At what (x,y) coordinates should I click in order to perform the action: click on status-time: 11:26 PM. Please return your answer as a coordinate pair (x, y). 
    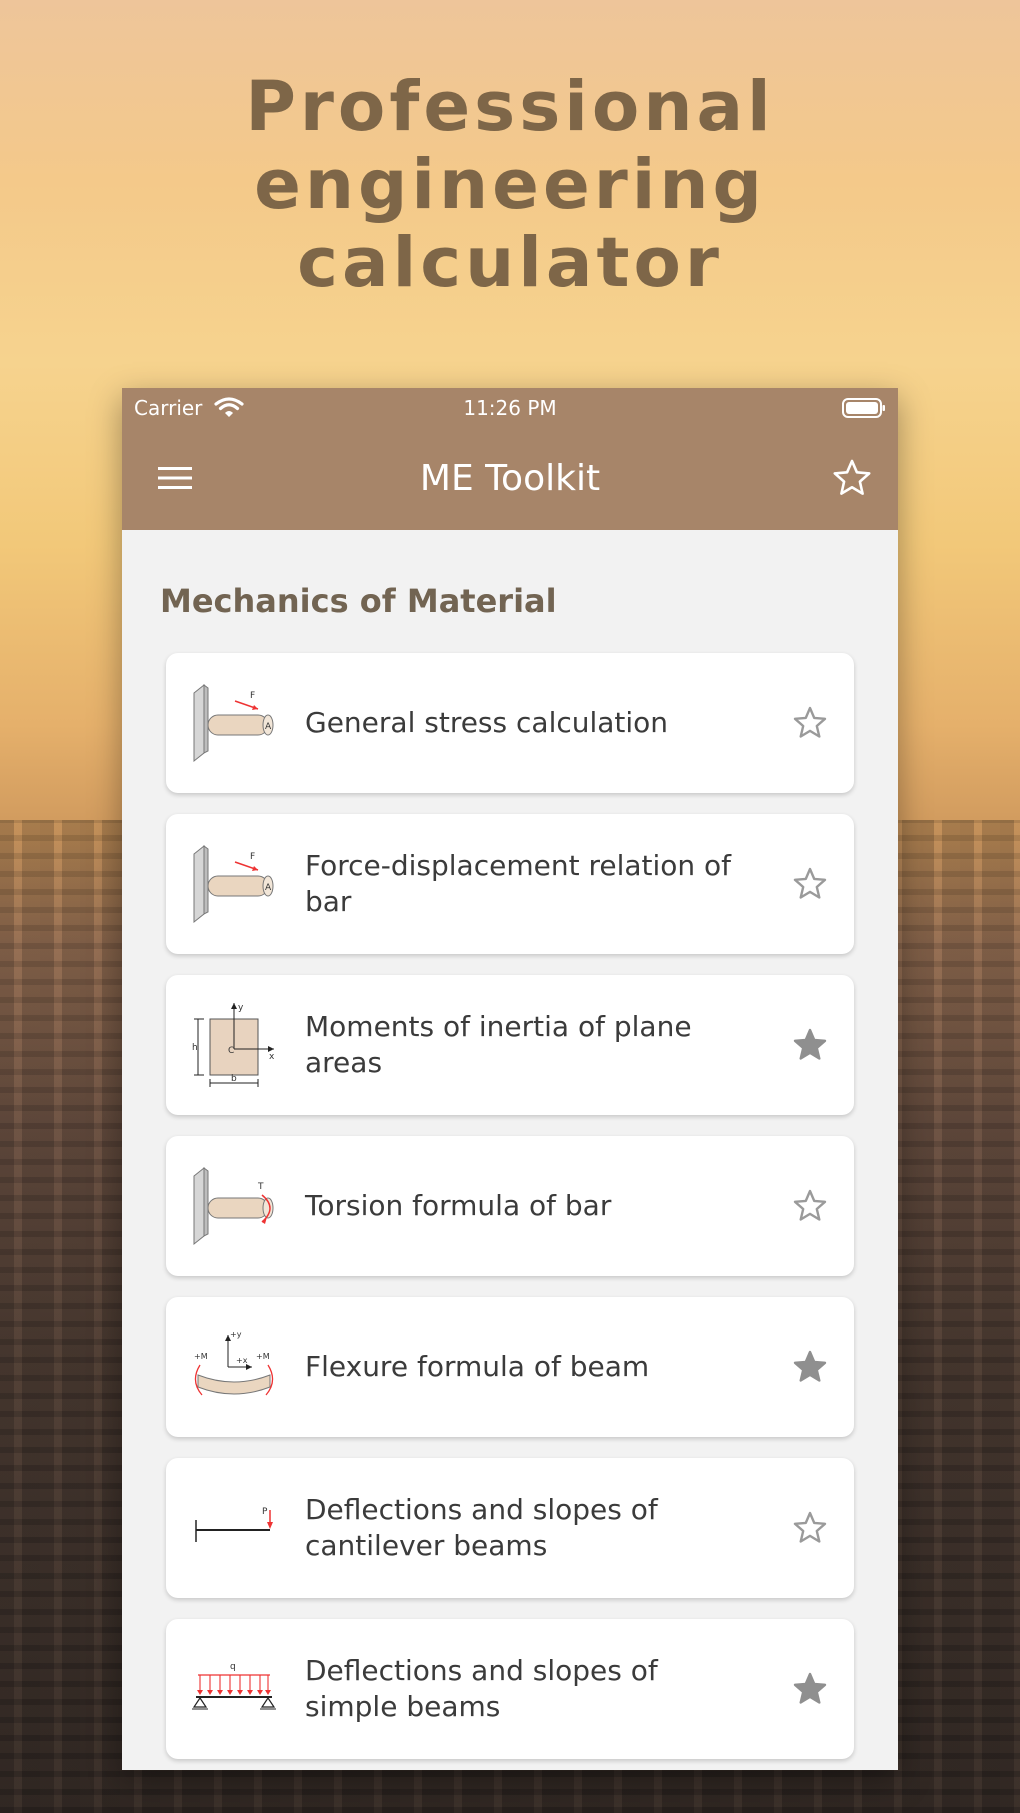
    Looking at the image, I should click on (510, 408).